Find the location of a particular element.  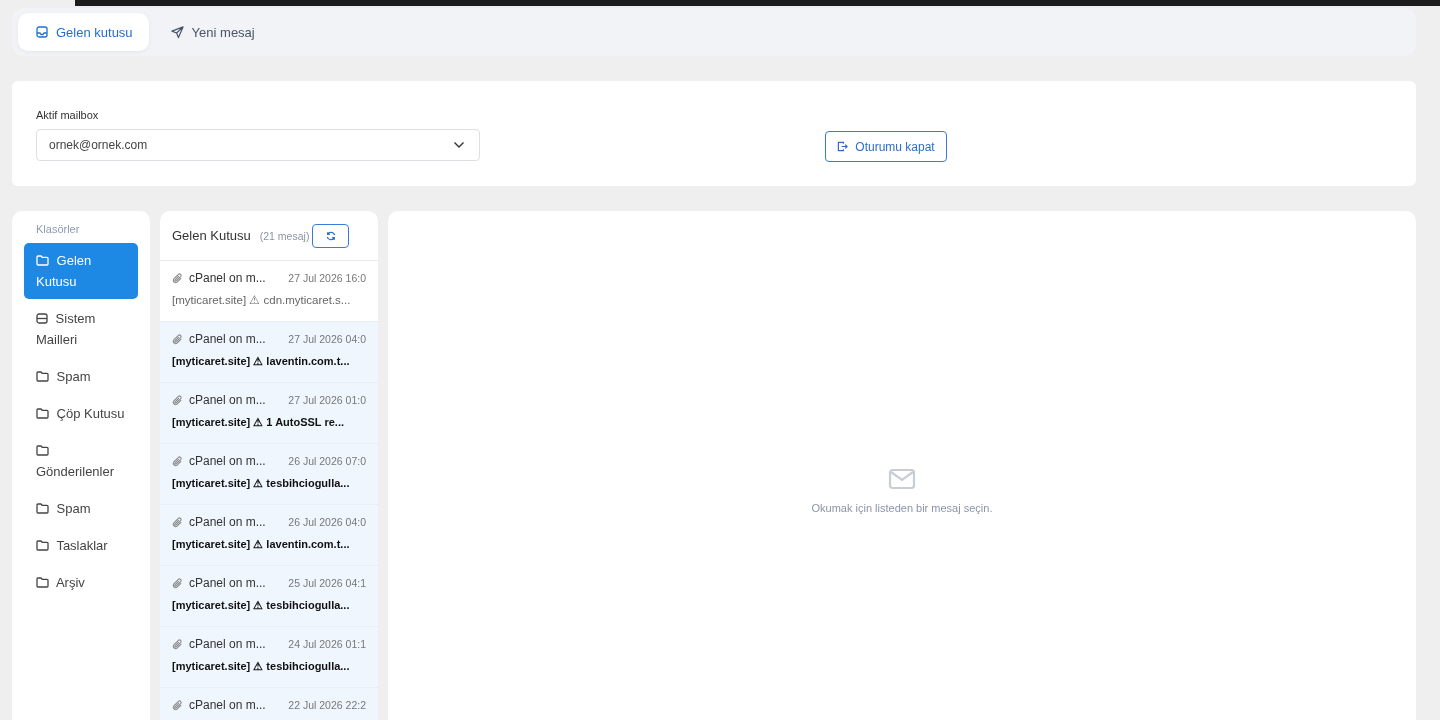

folder-item: Arşiv is located at coordinates (81, 582).